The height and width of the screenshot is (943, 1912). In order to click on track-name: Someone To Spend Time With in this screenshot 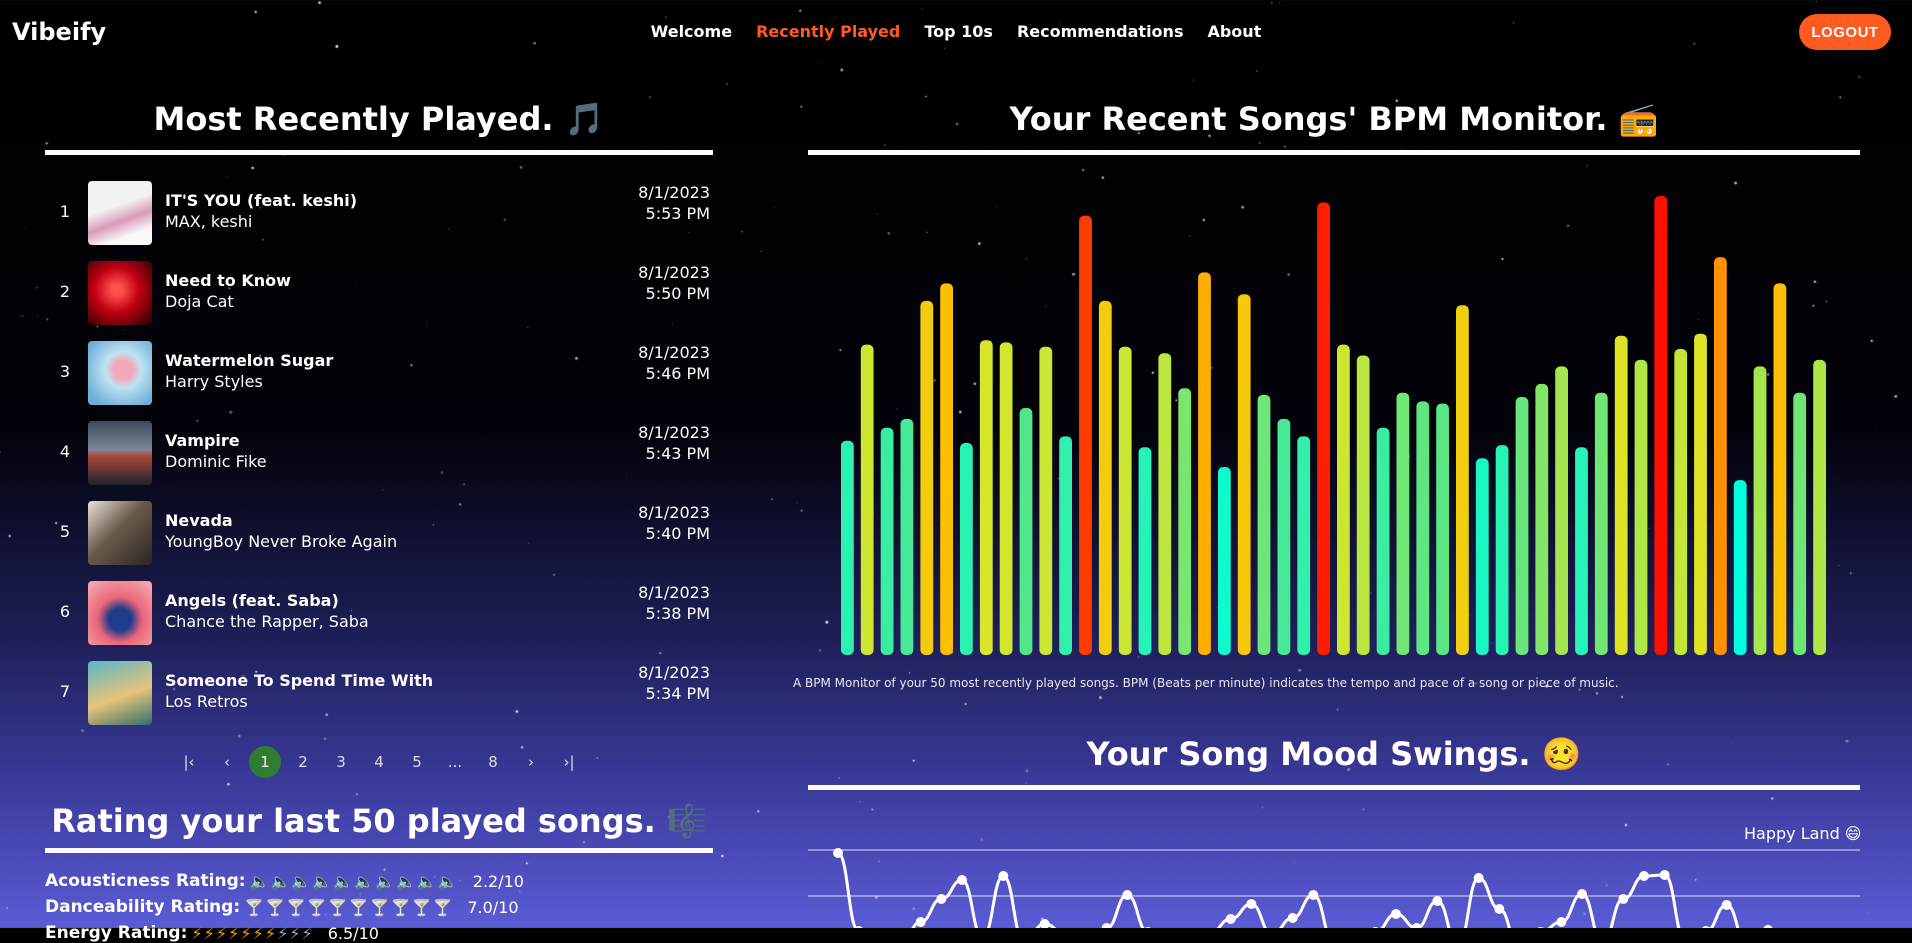, I will do `click(299, 680)`.